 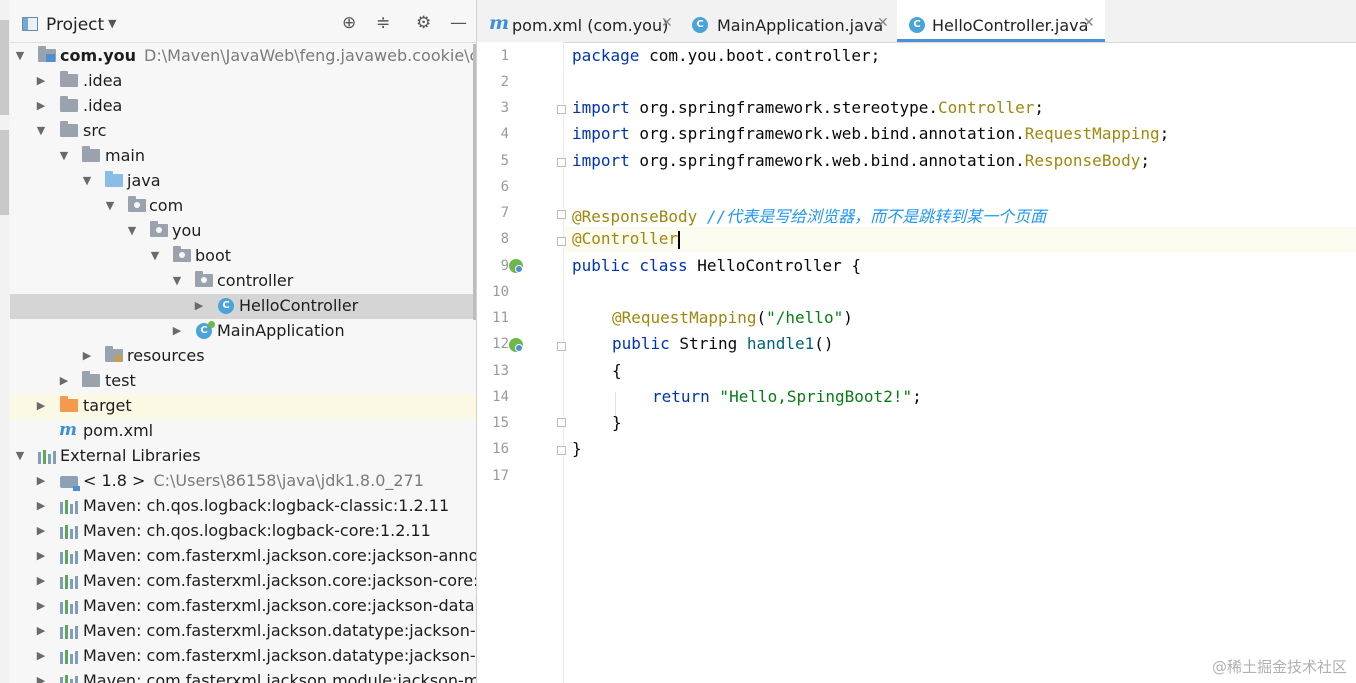 What do you see at coordinates (681, 396) in the screenshot?
I see `keyword: return` at bounding box center [681, 396].